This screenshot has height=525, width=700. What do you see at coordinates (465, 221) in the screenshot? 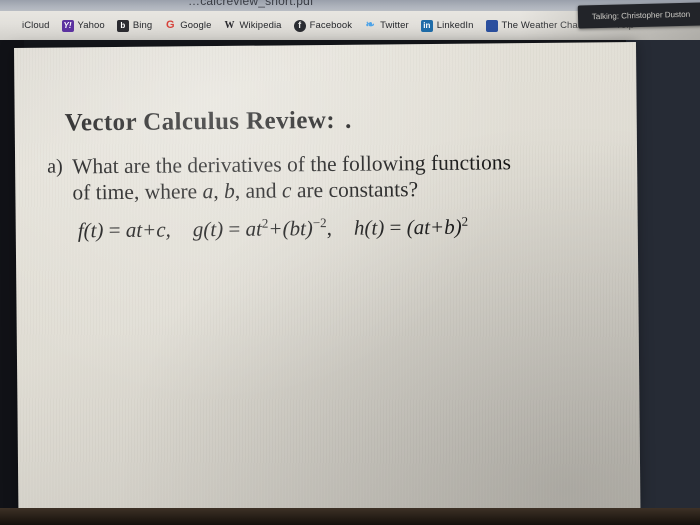
I see `equation-h-exponent: 2` at bounding box center [465, 221].